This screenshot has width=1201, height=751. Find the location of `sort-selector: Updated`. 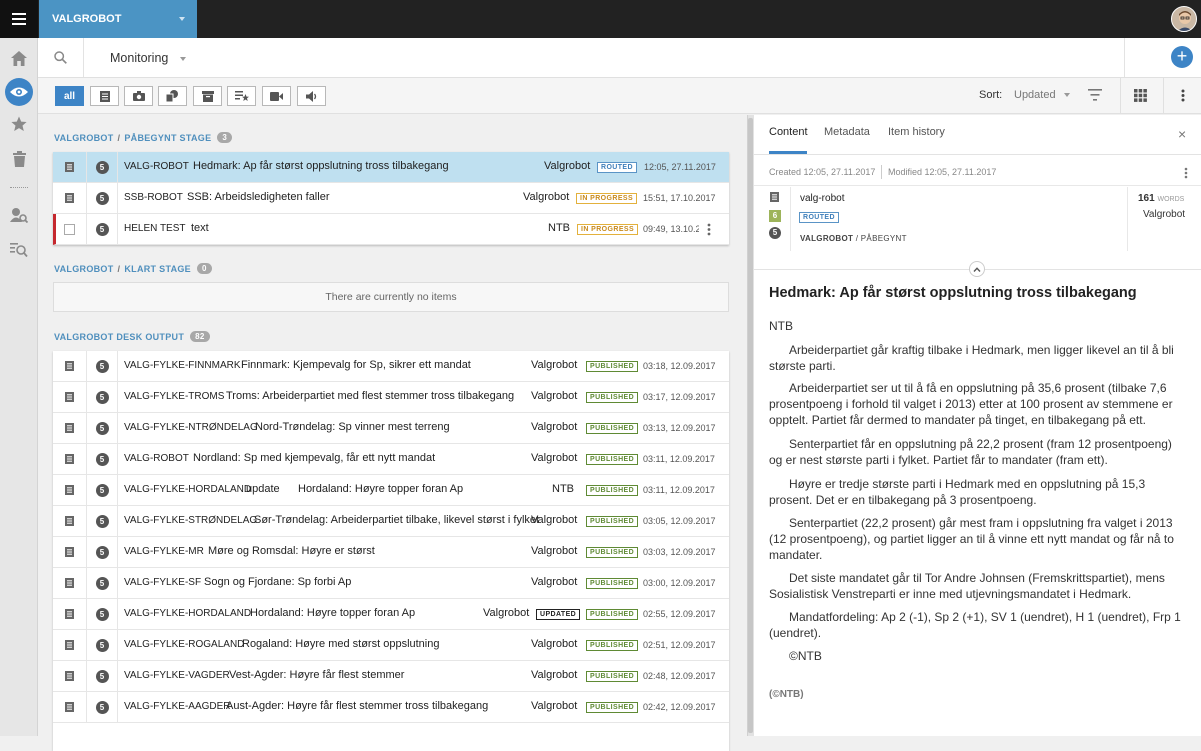

sort-selector: Updated is located at coordinates (1042, 95).